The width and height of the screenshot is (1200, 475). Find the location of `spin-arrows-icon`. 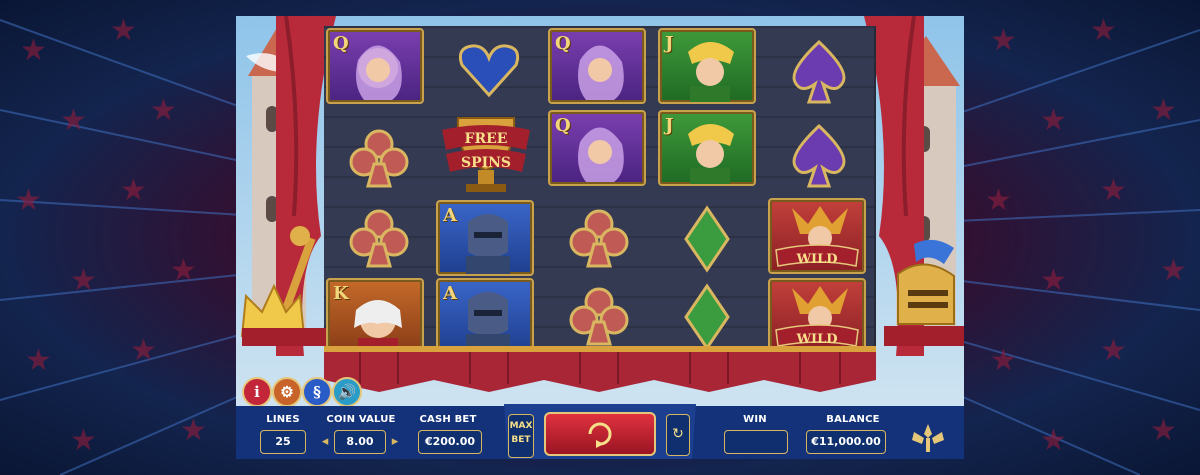

spin-arrows-icon is located at coordinates (600, 435).